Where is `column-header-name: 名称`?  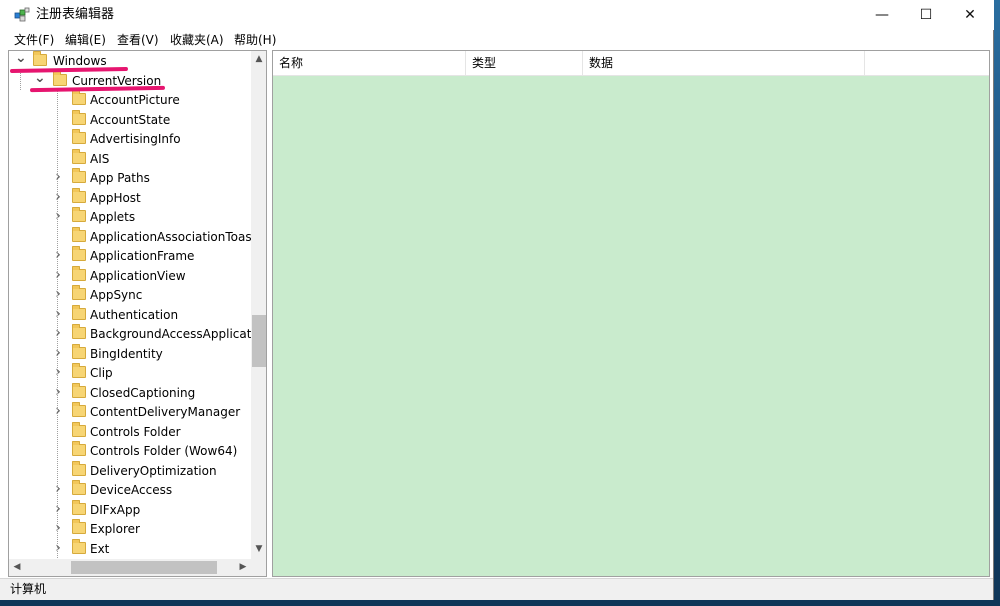
column-header-name: 名称 is located at coordinates (369, 63).